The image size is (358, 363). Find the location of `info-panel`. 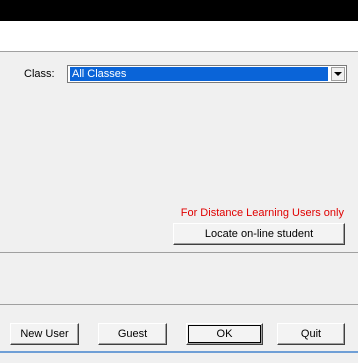

info-panel is located at coordinates (179, 278).